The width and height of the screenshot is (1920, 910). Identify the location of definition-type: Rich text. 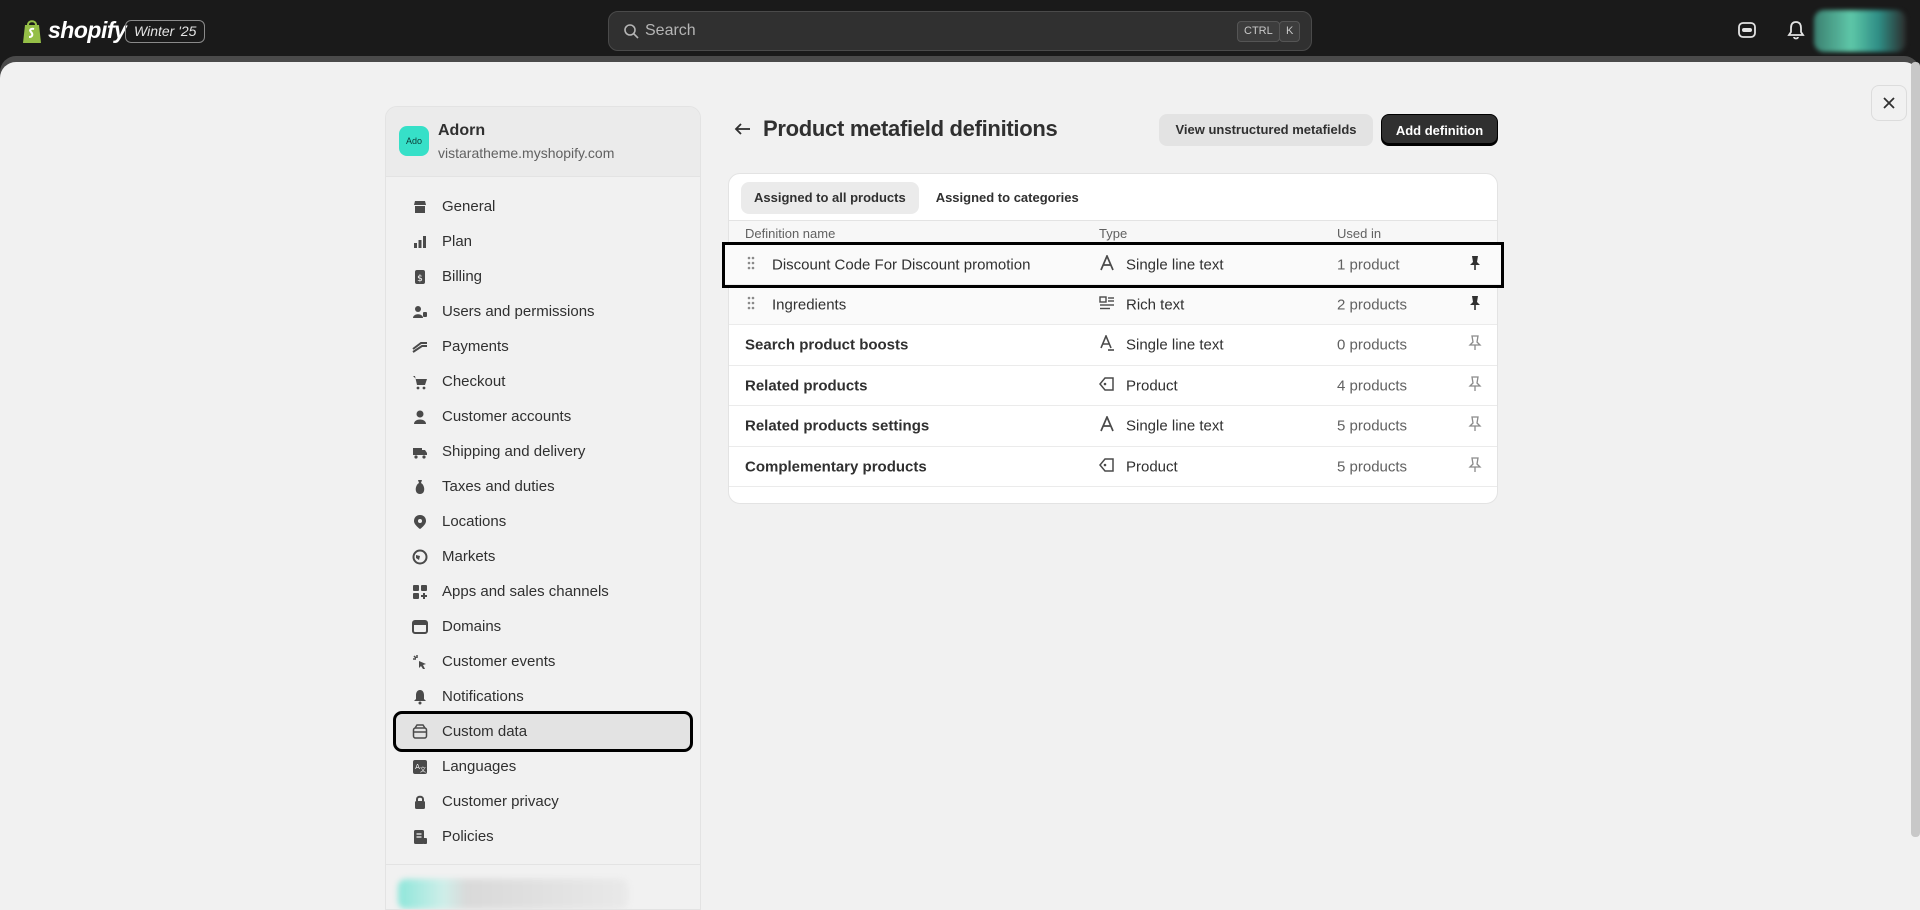
(1155, 304).